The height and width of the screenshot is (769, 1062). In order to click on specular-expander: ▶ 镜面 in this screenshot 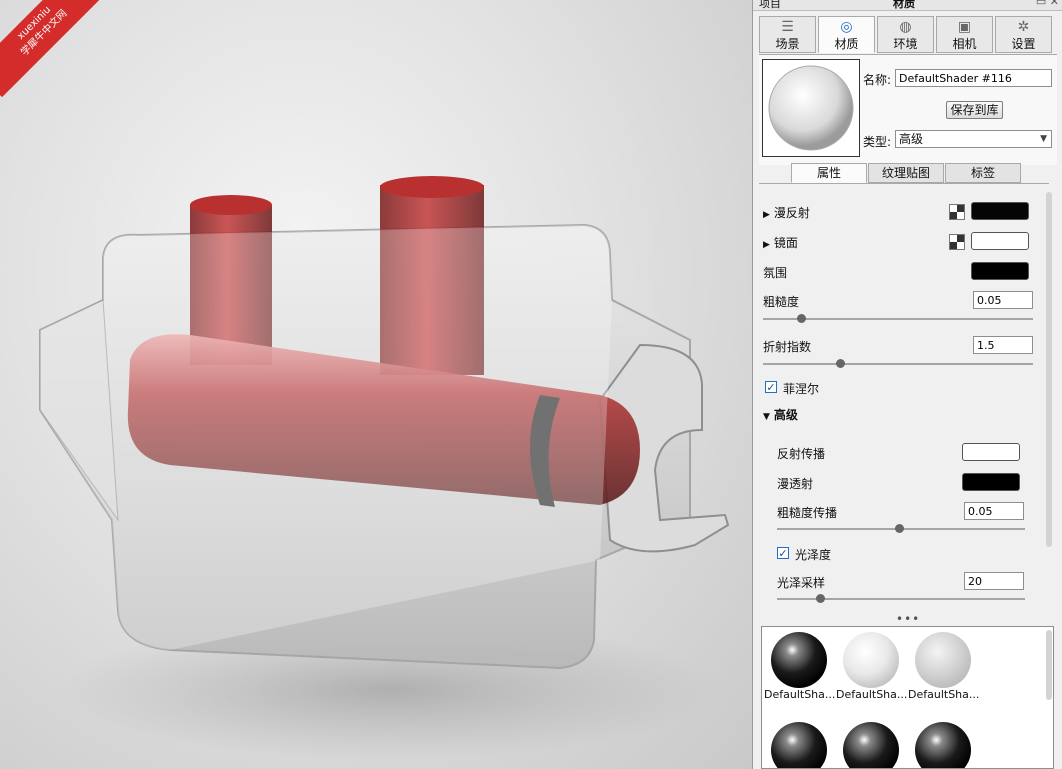, I will do `click(780, 242)`.